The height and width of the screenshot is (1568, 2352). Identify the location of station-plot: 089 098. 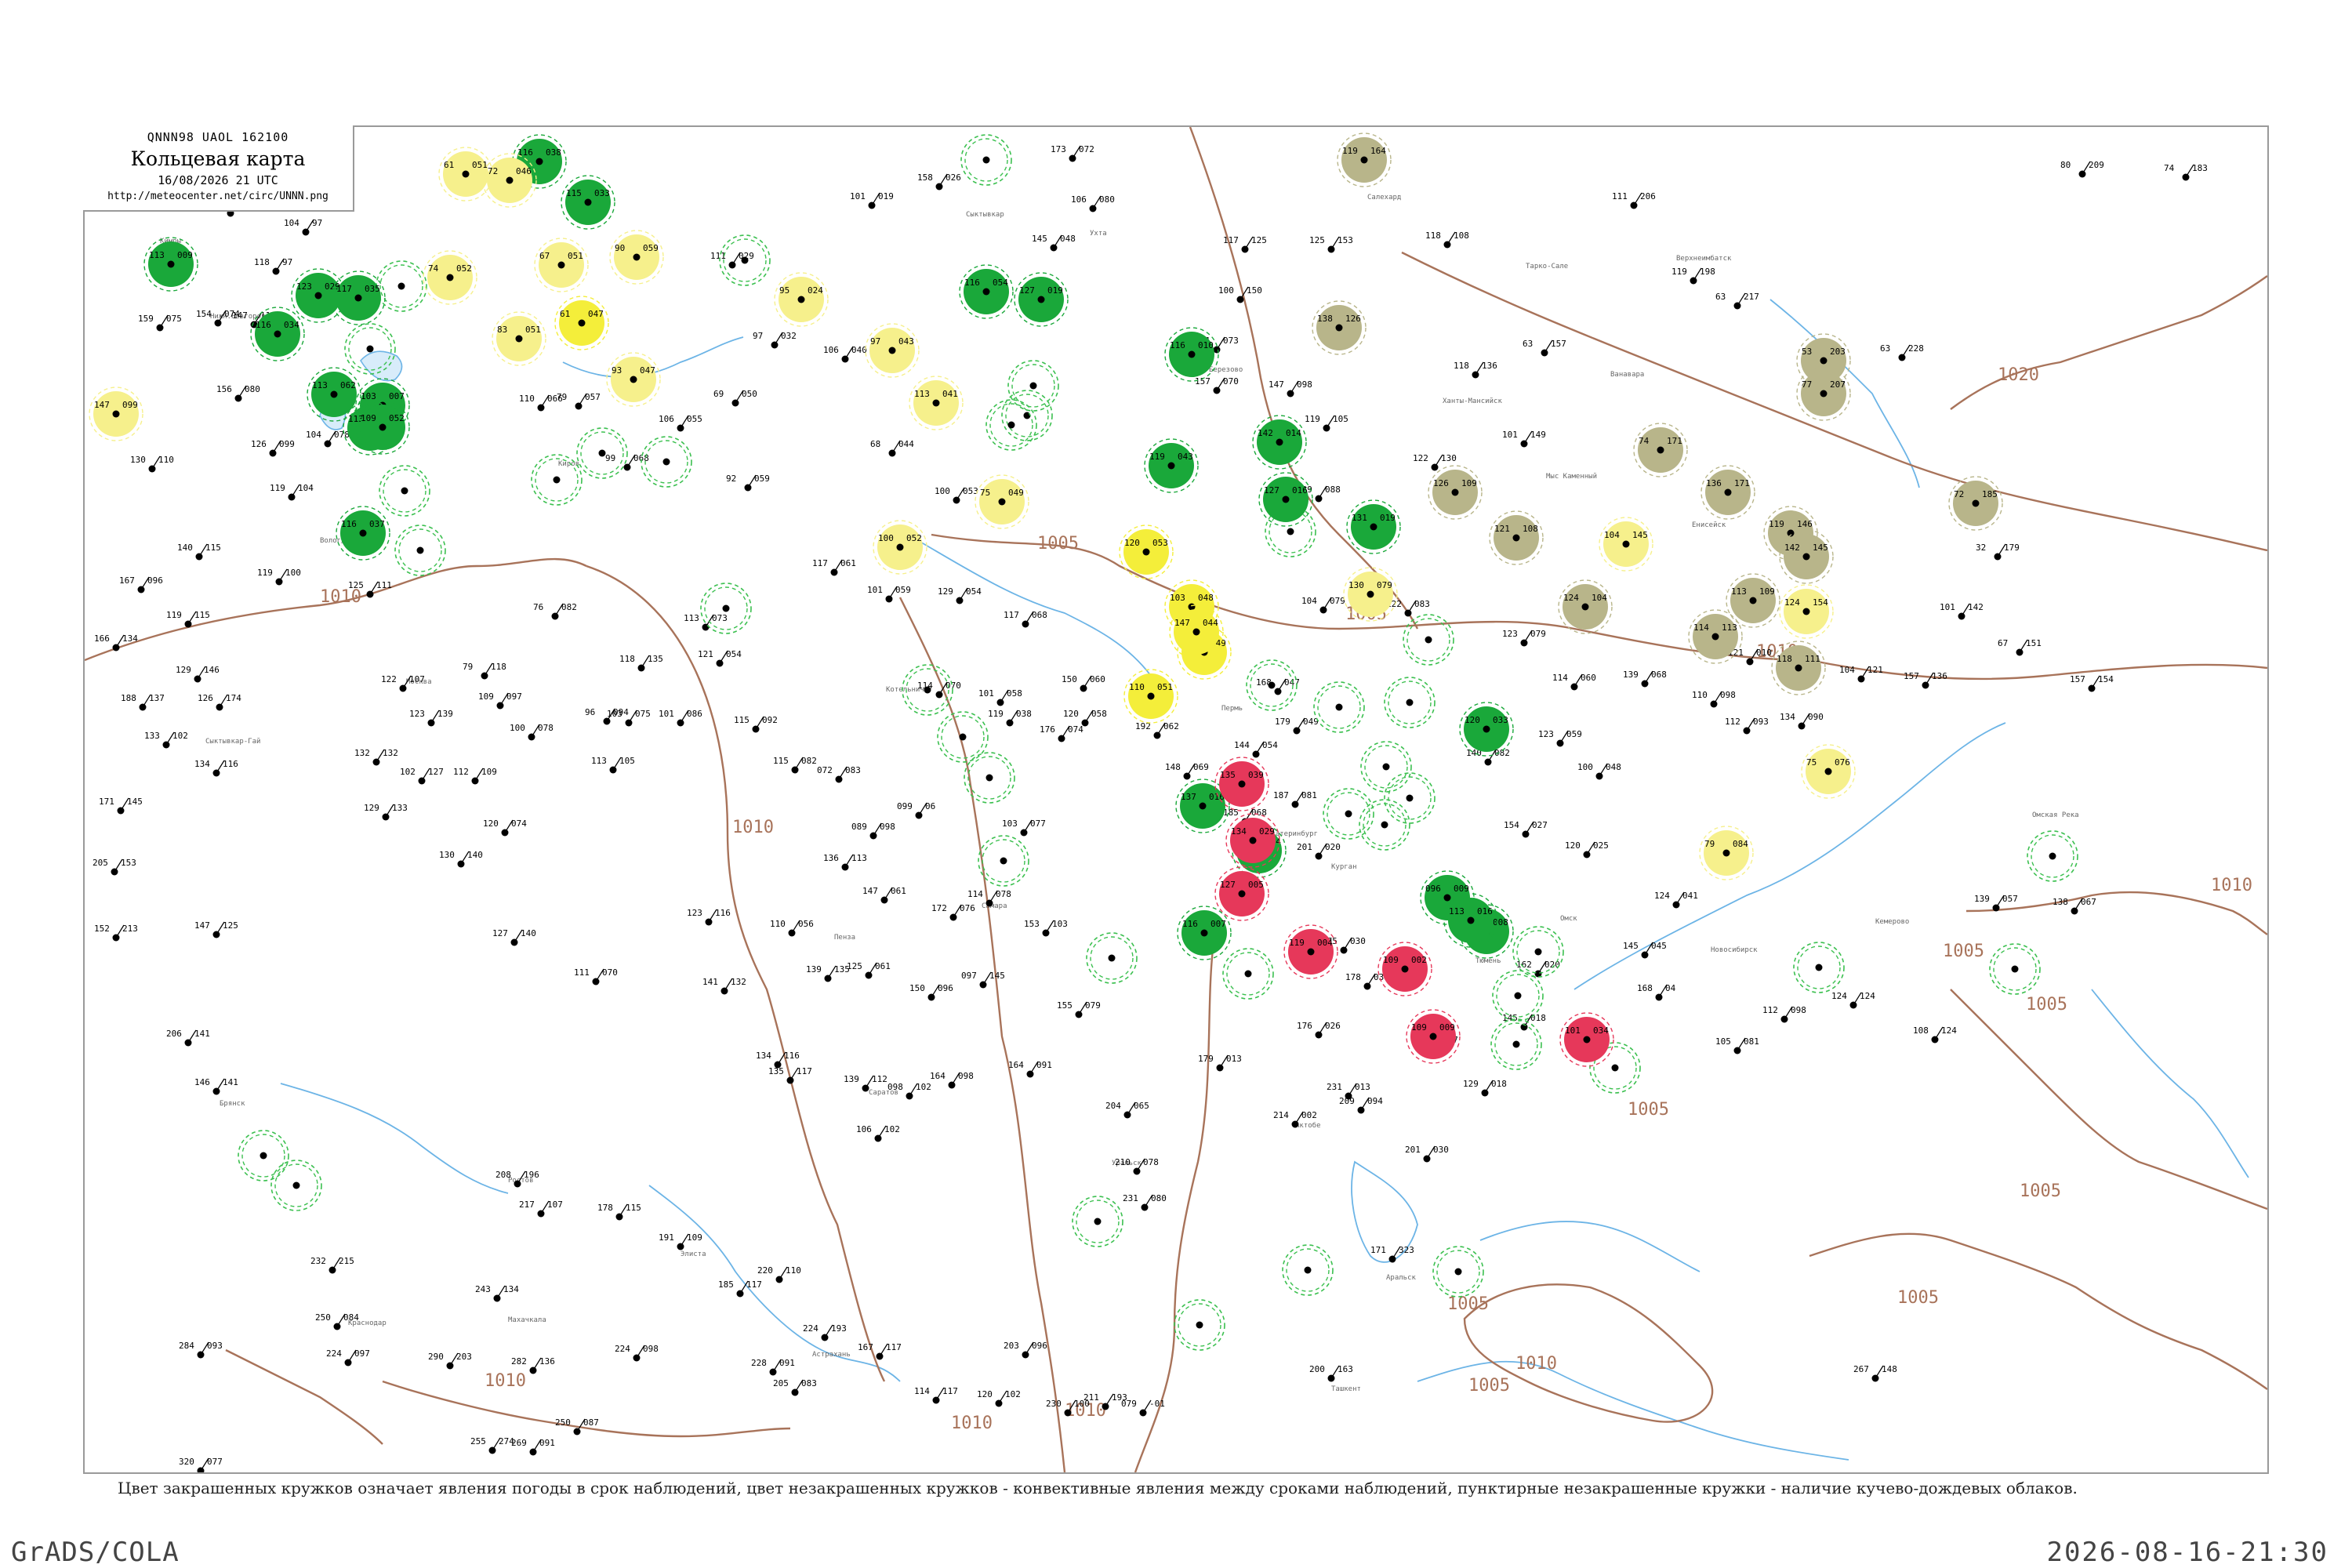
(873, 831).